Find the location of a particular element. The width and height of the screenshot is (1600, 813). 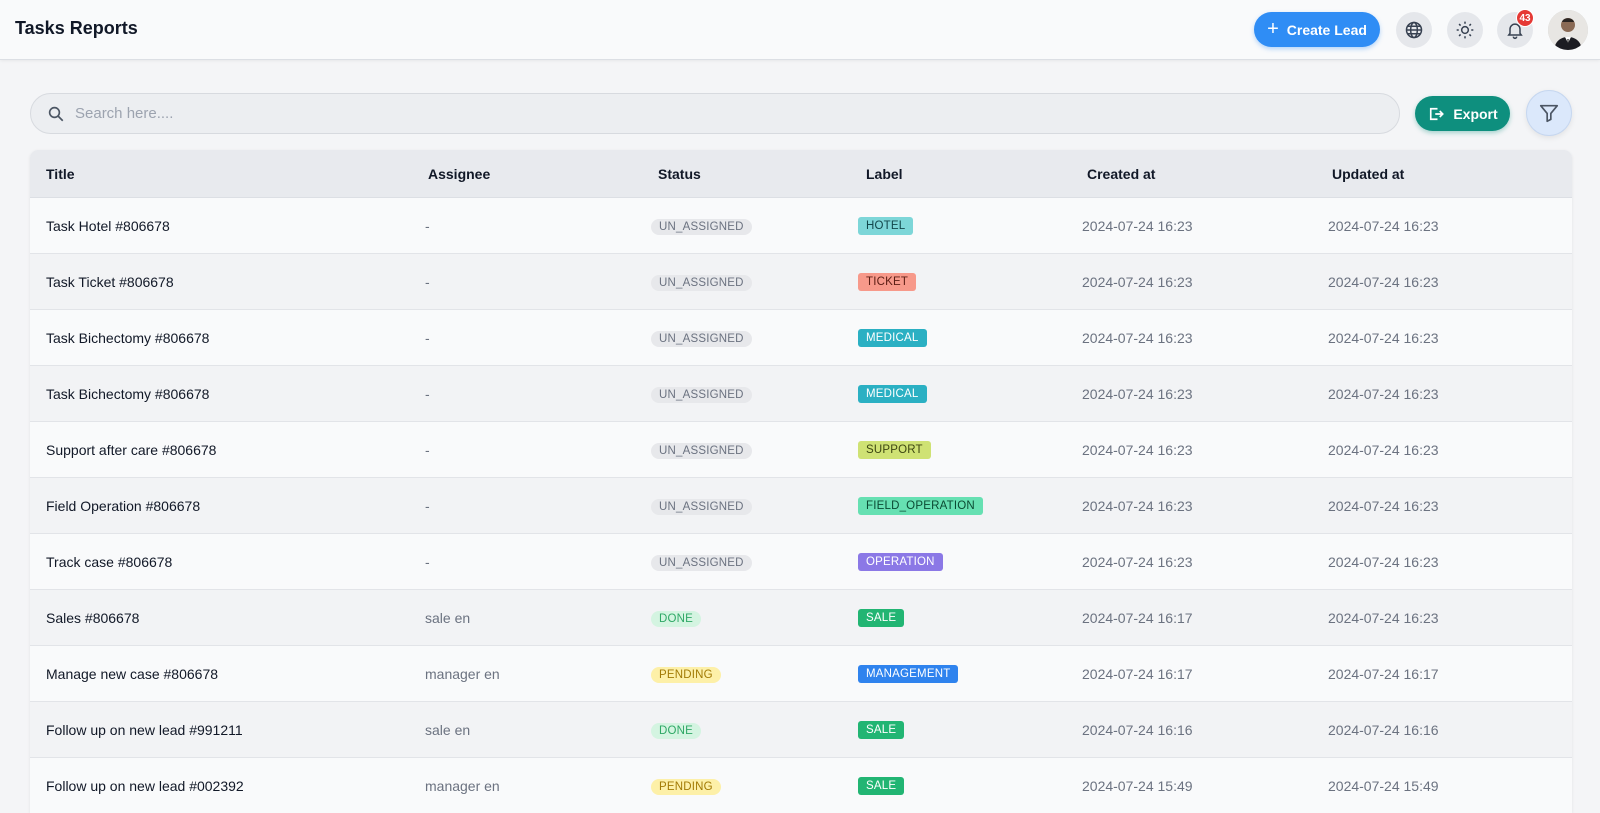

task-title: Follow up on new lead #991211 is located at coordinates (144, 730).